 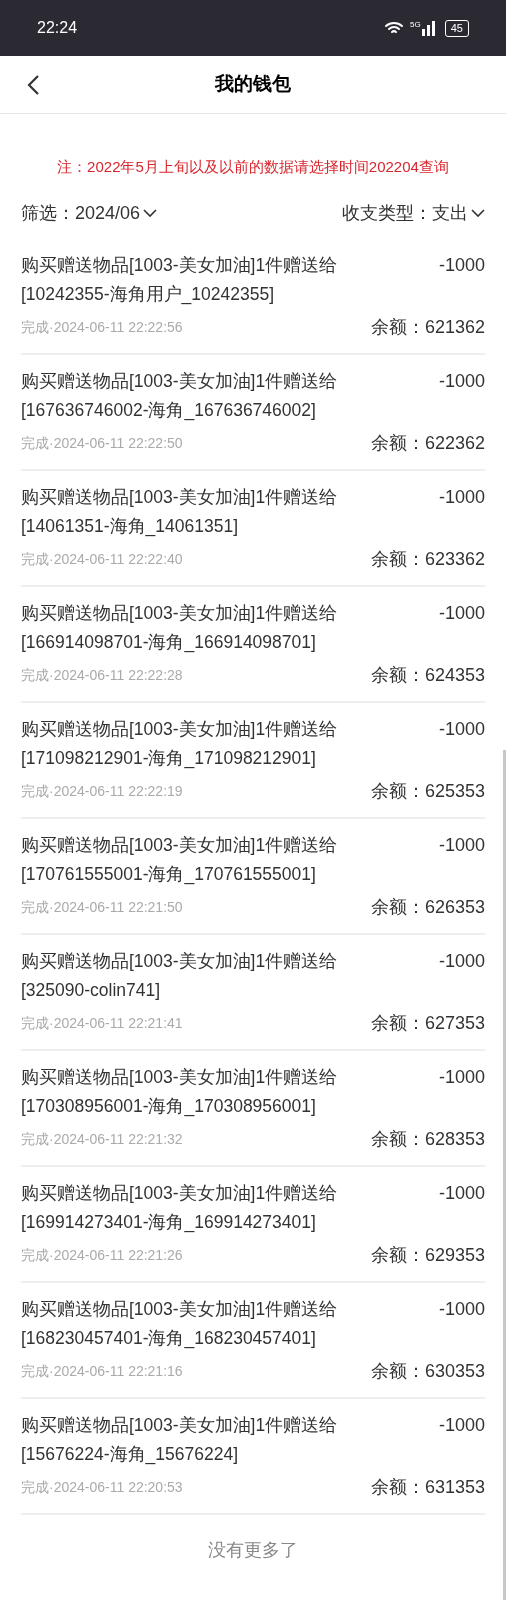 I want to click on balance-text: 余额：628353, so click(x=427, y=1139).